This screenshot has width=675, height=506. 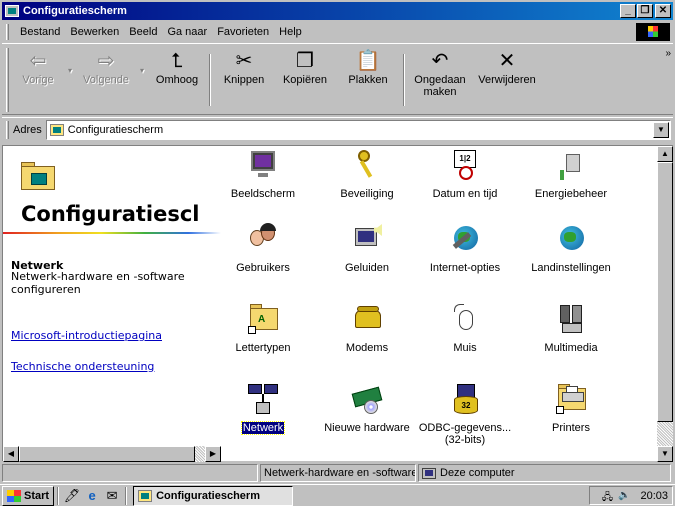 I want to click on forward-dropdown: ▾, so click(x=142, y=77).